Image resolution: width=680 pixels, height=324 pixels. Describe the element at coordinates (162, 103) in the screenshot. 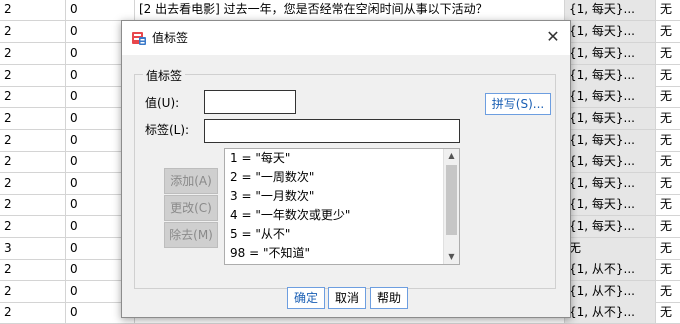

I see `value-field-label: 值(U):` at that location.